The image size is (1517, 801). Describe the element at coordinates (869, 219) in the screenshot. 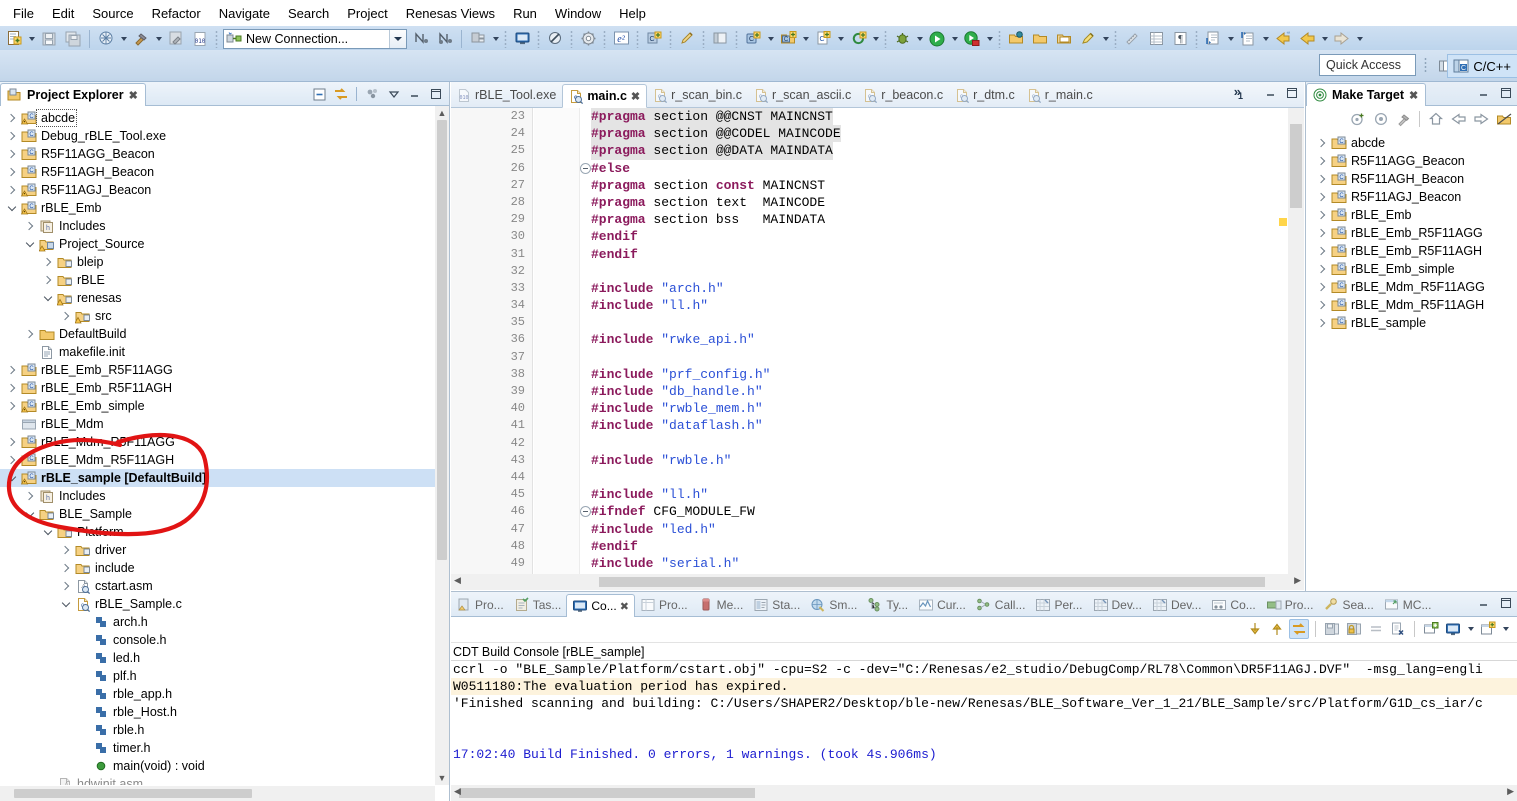

I see `code-line: 29 #pragma section bss MAINDATA` at that location.